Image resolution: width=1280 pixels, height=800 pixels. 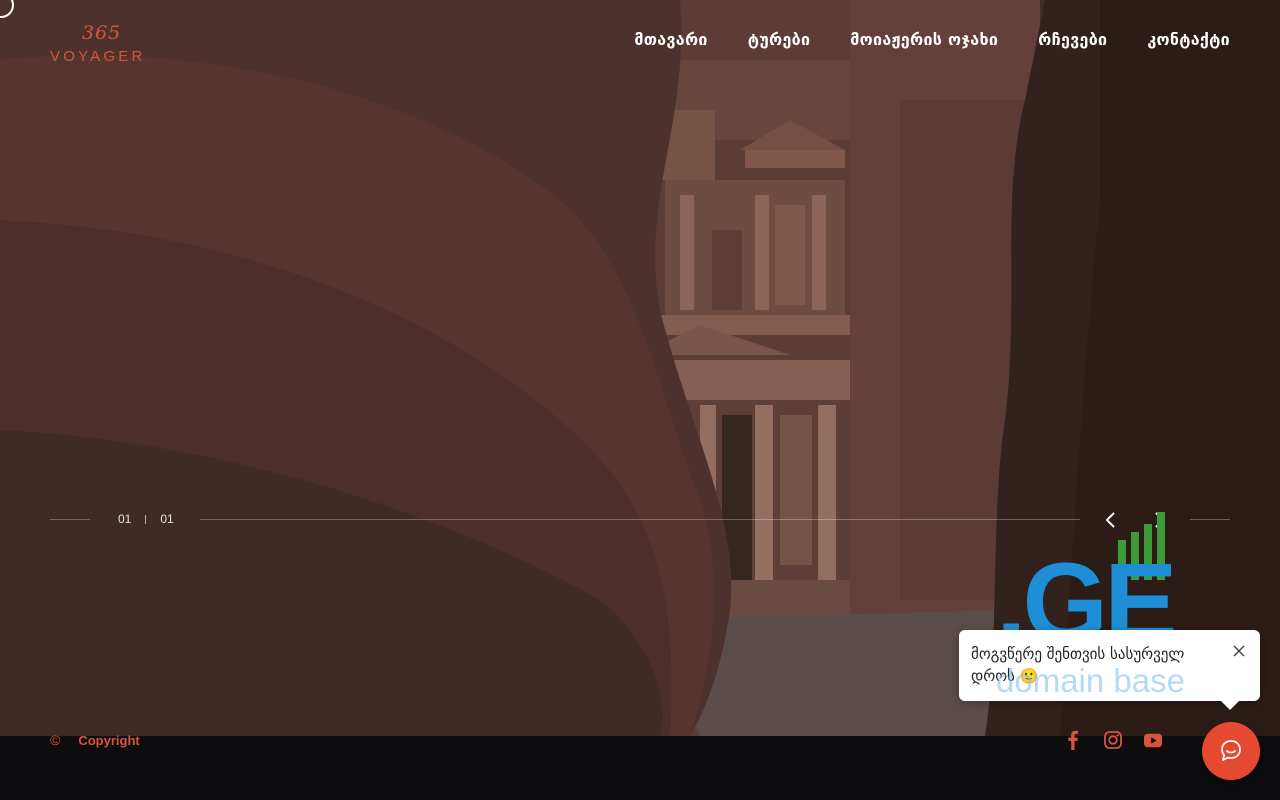 I want to click on chevron-right-icon, so click(x=1160, y=520).